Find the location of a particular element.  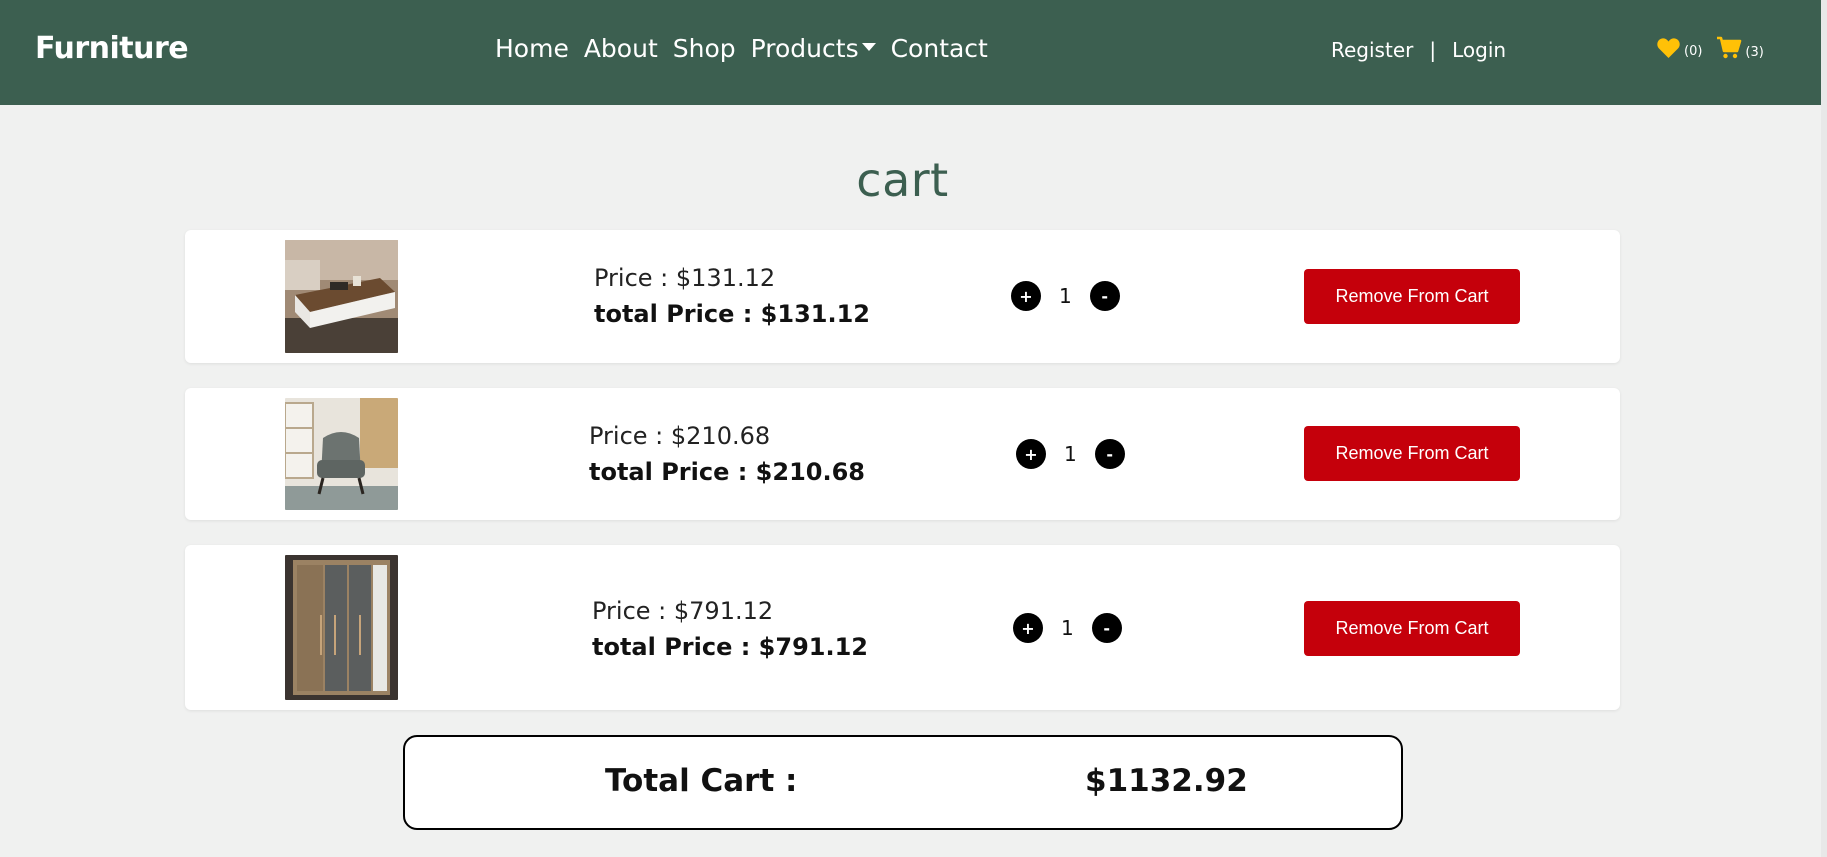

item-total-price: total Price : $210.68 is located at coordinates (727, 472).